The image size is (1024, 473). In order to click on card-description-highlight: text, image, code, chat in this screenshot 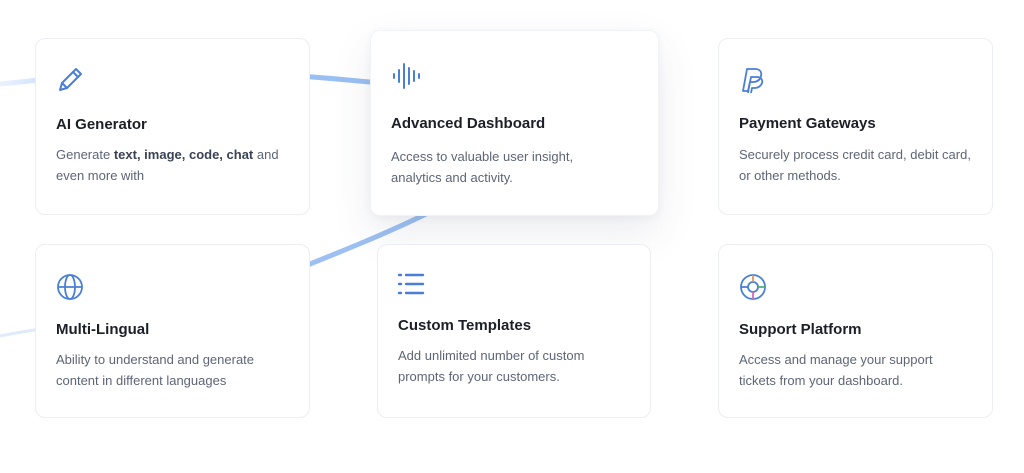, I will do `click(183, 154)`.